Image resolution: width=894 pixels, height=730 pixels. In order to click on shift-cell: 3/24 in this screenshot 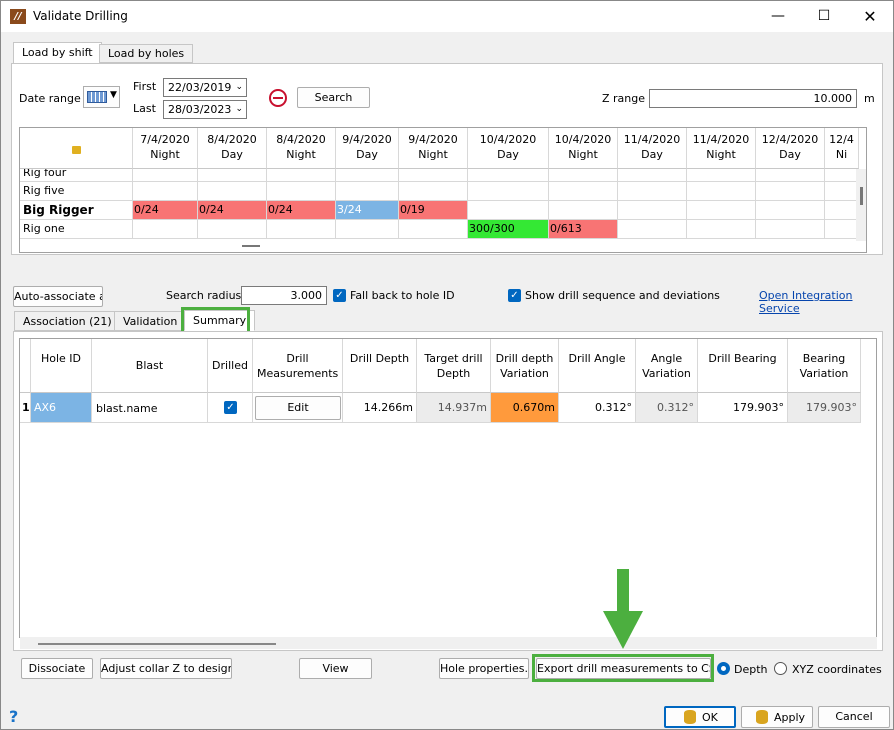, I will do `click(367, 210)`.